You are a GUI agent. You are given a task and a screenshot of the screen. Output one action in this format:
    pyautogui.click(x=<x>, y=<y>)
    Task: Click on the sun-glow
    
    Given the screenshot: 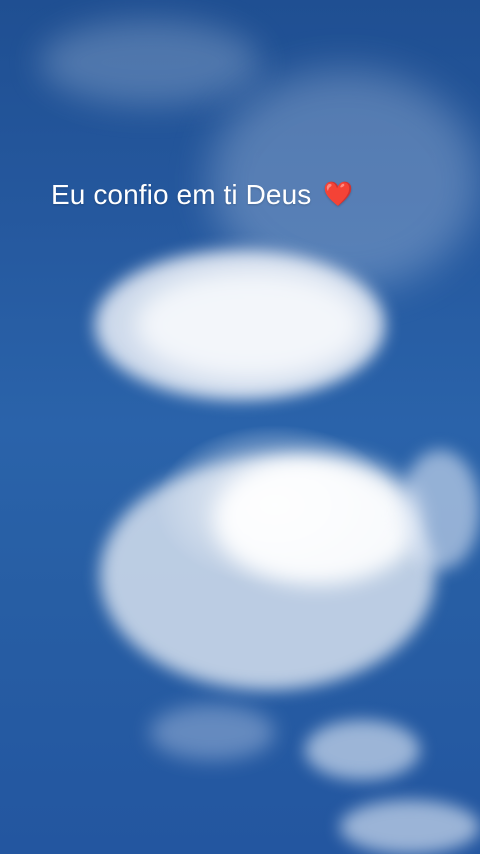 What is the action you would take?
    pyautogui.click(x=317, y=520)
    